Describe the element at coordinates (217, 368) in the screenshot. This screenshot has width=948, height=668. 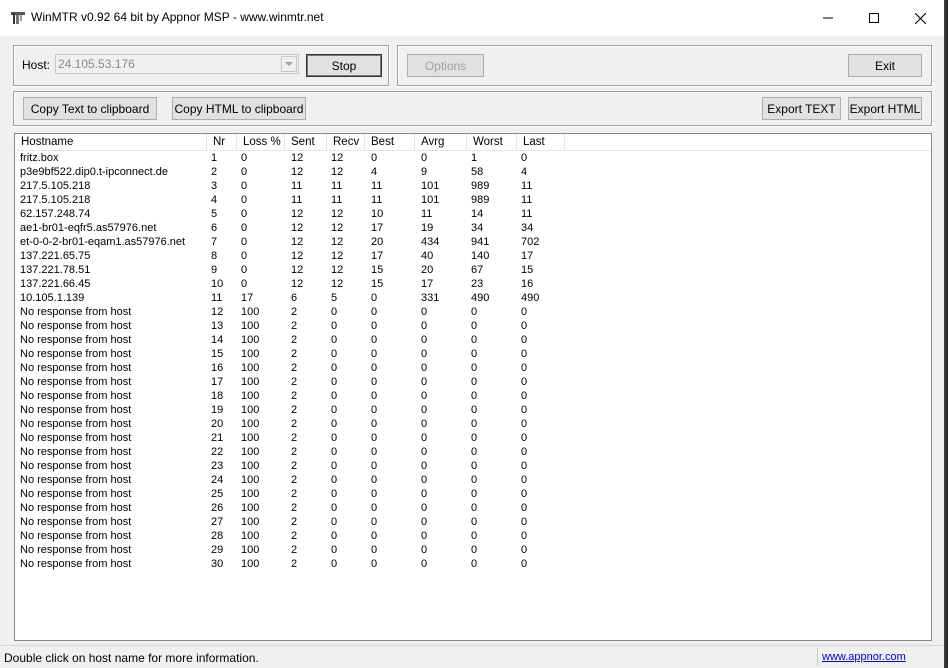
I see `value-cell: 16` at that location.